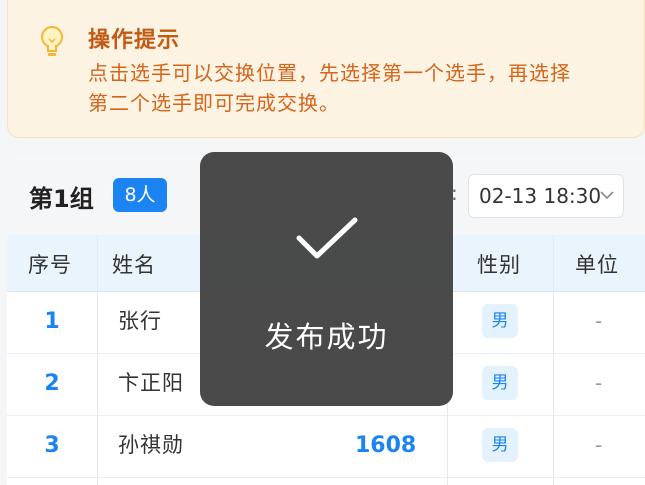 The height and width of the screenshot is (485, 645). Describe the element at coordinates (52, 445) in the screenshot. I see `row-index: 3` at that location.